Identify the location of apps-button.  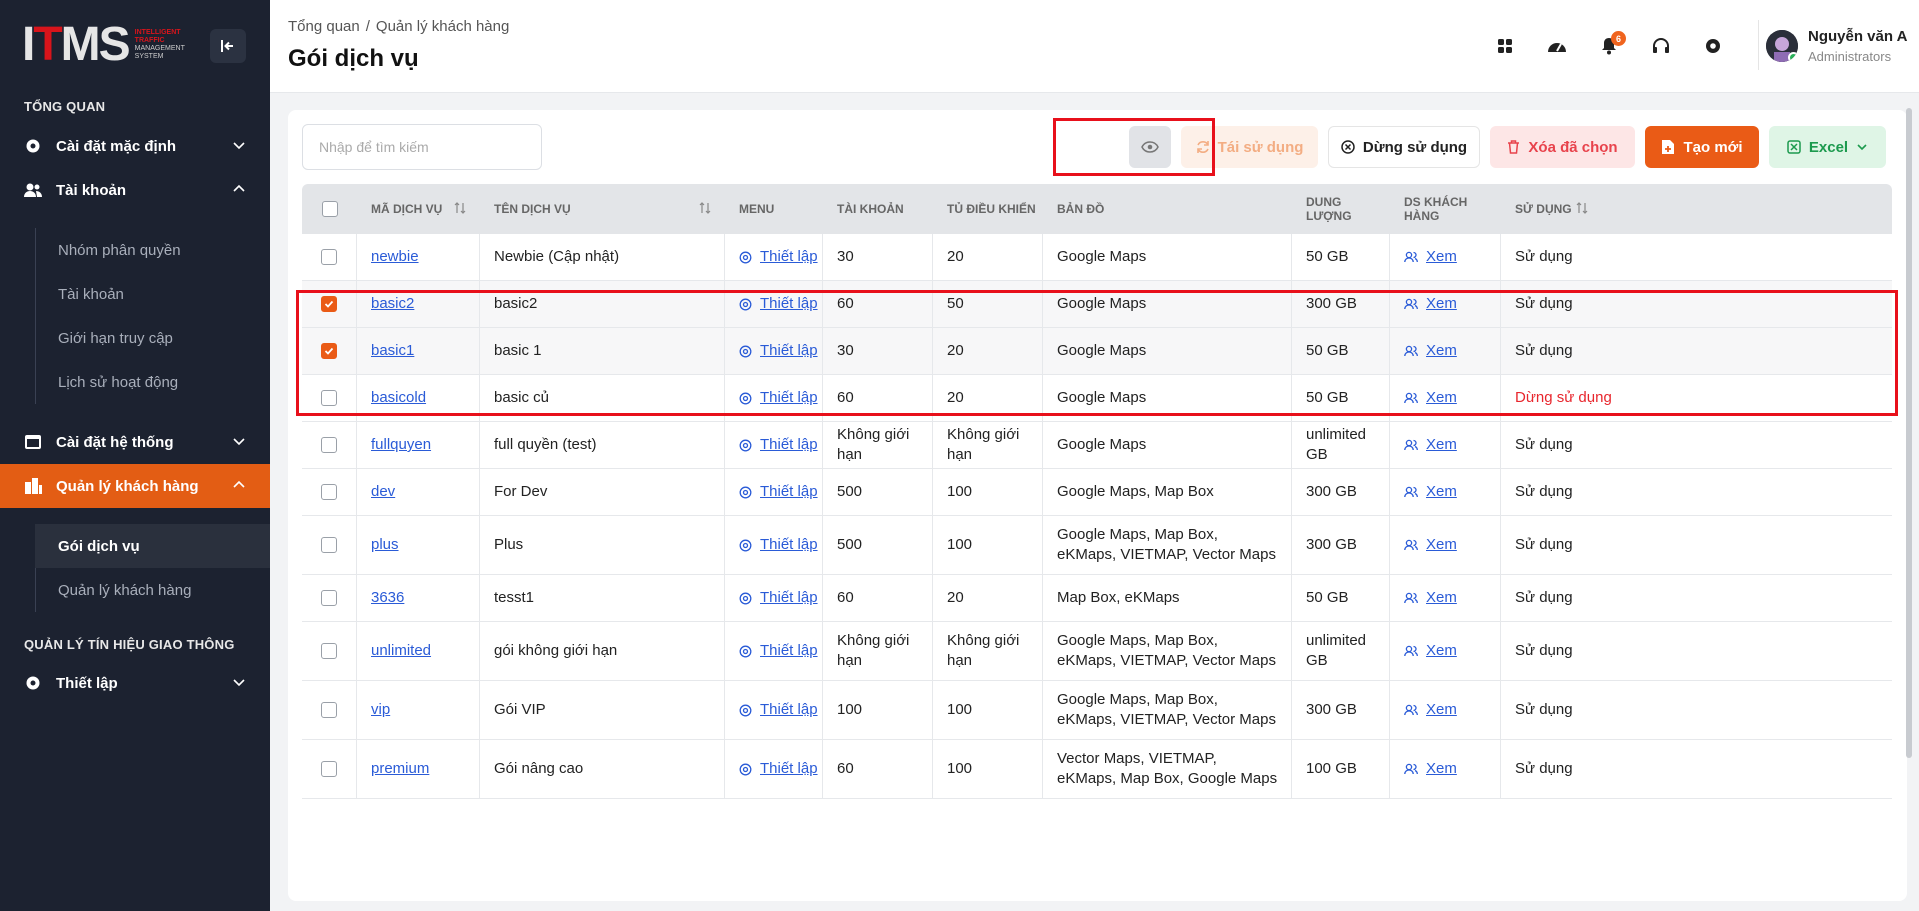
(1505, 46).